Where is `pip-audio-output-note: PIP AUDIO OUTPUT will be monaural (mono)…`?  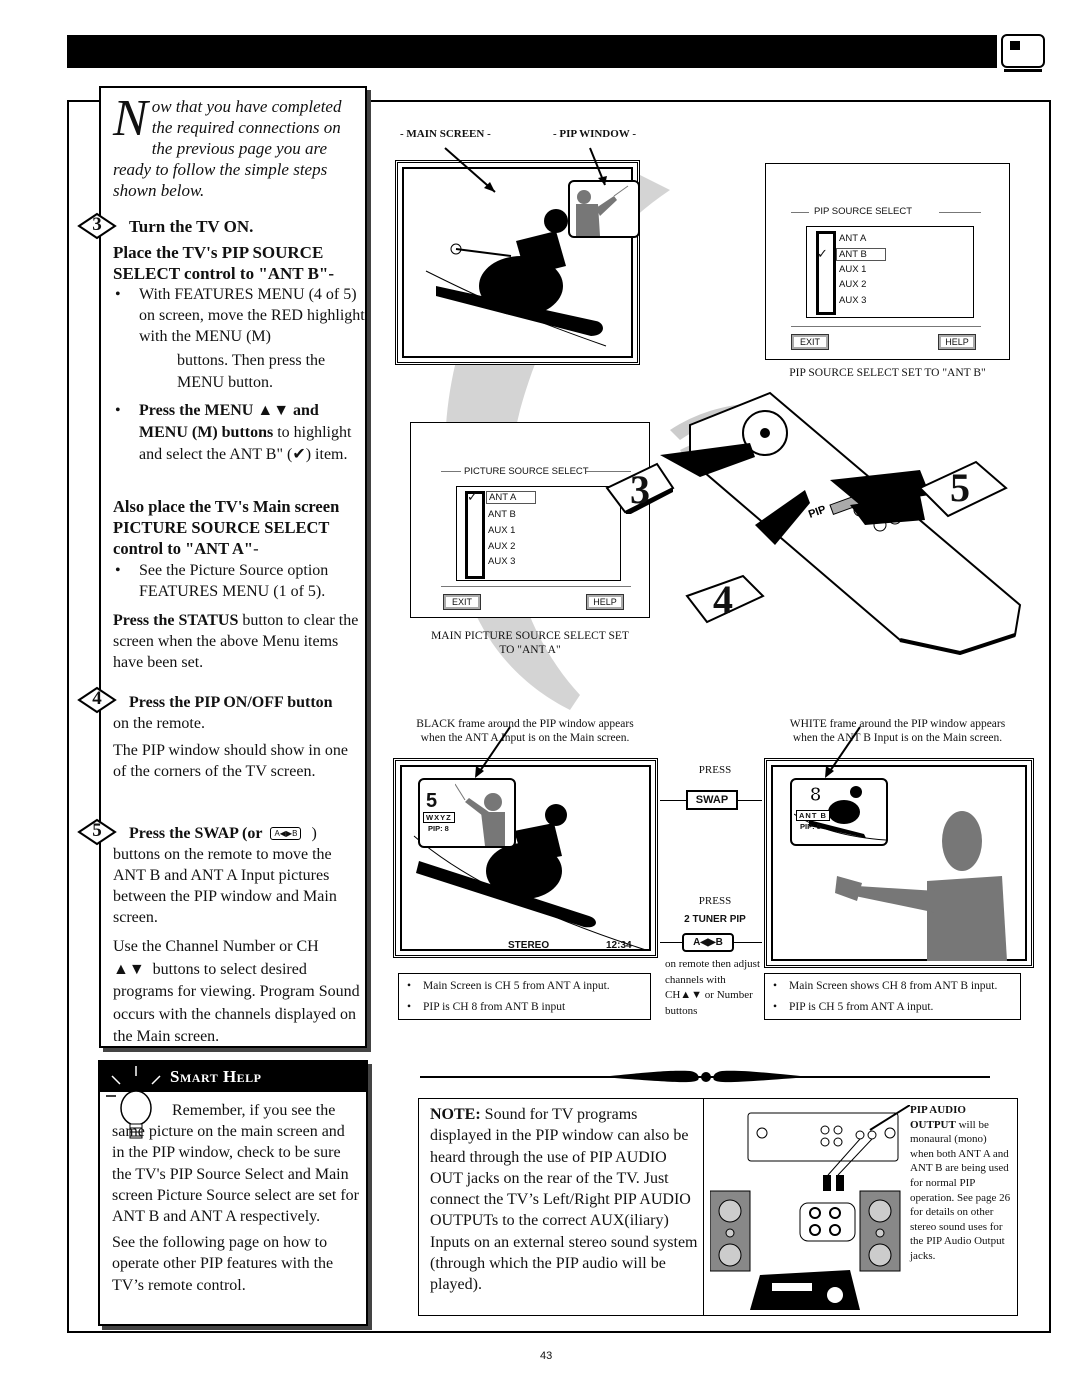 pip-audio-output-note: PIP AUDIO OUTPUT will be monaural (mono)… is located at coordinates (960, 1183).